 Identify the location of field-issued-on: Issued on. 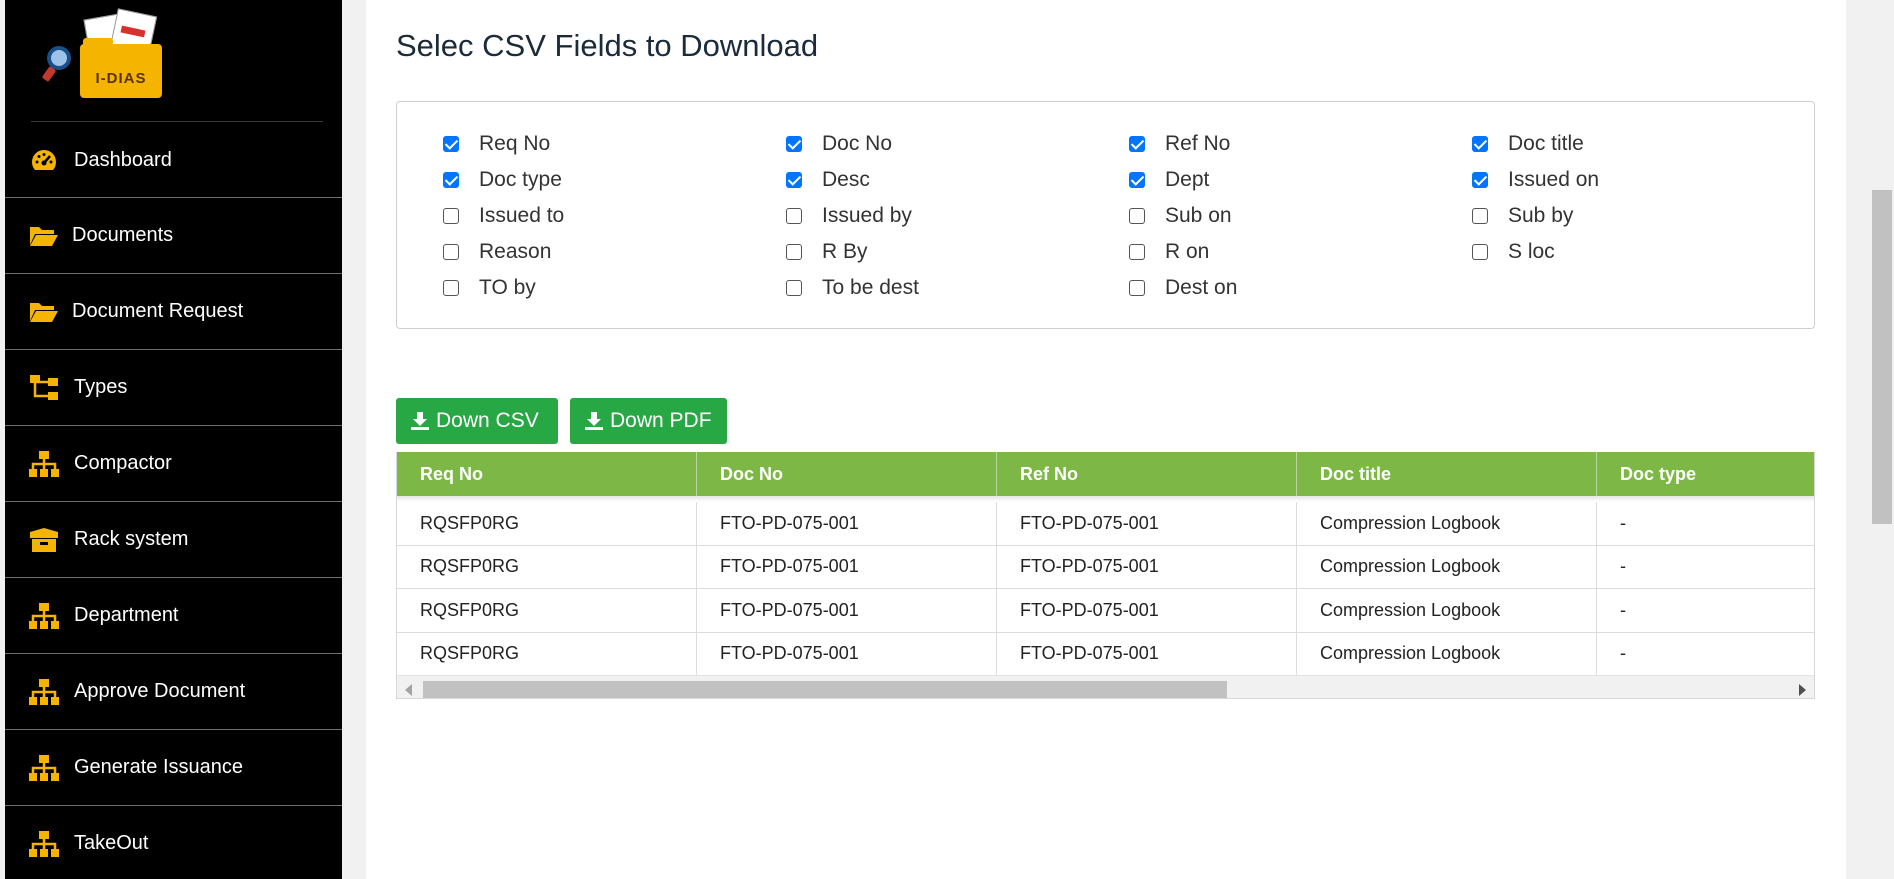
(1535, 180).